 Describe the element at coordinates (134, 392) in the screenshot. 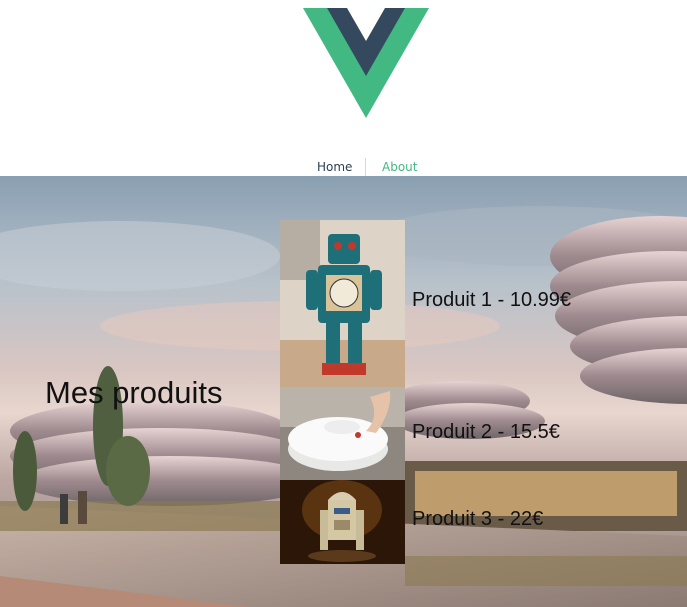

I see `page-title: Mes produits` at that location.